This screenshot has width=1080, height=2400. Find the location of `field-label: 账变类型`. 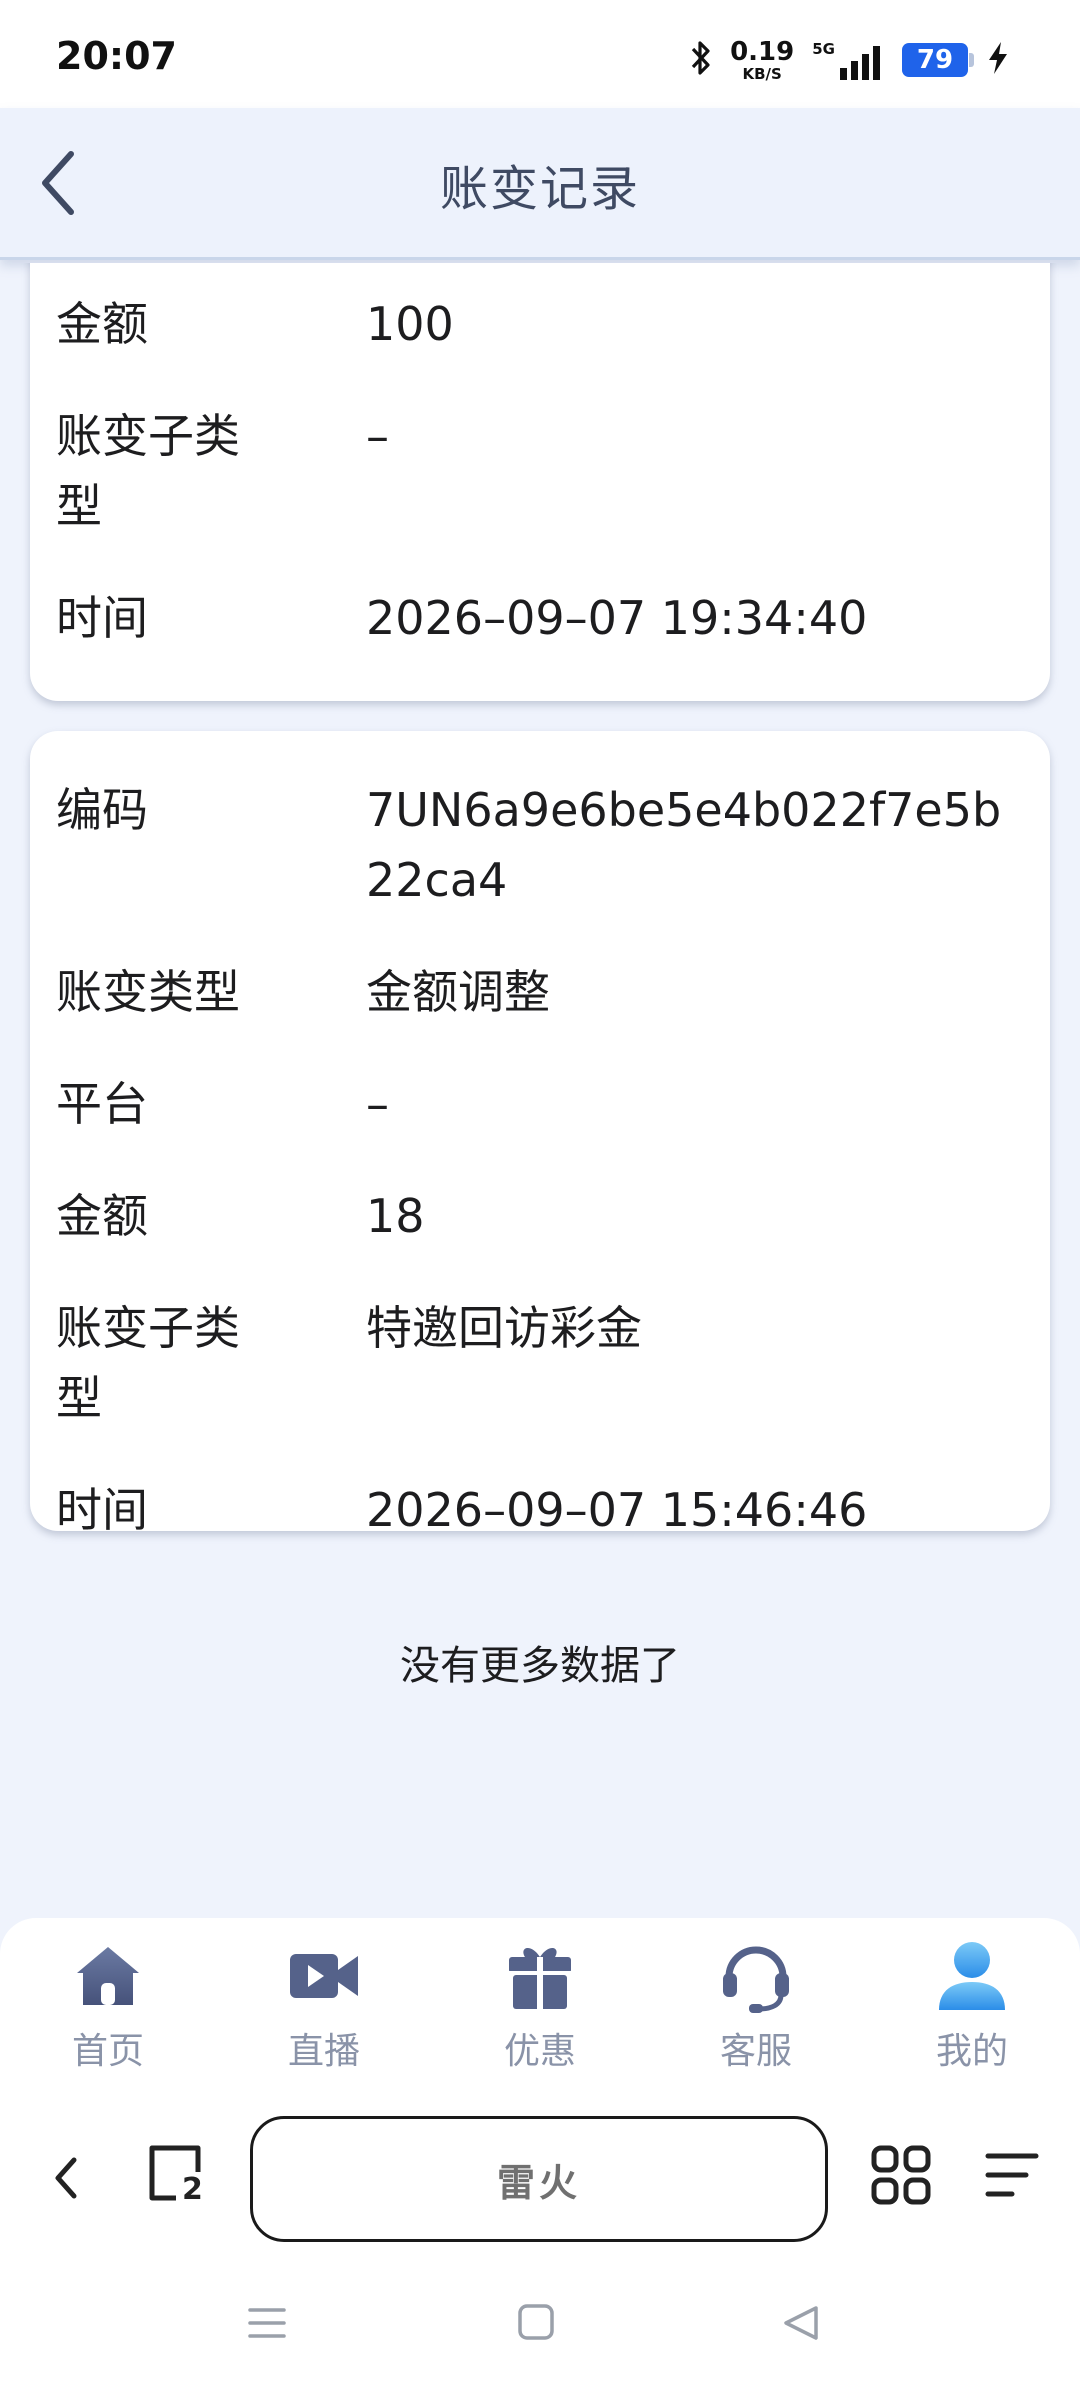

field-label: 账变类型 is located at coordinates (148, 992).